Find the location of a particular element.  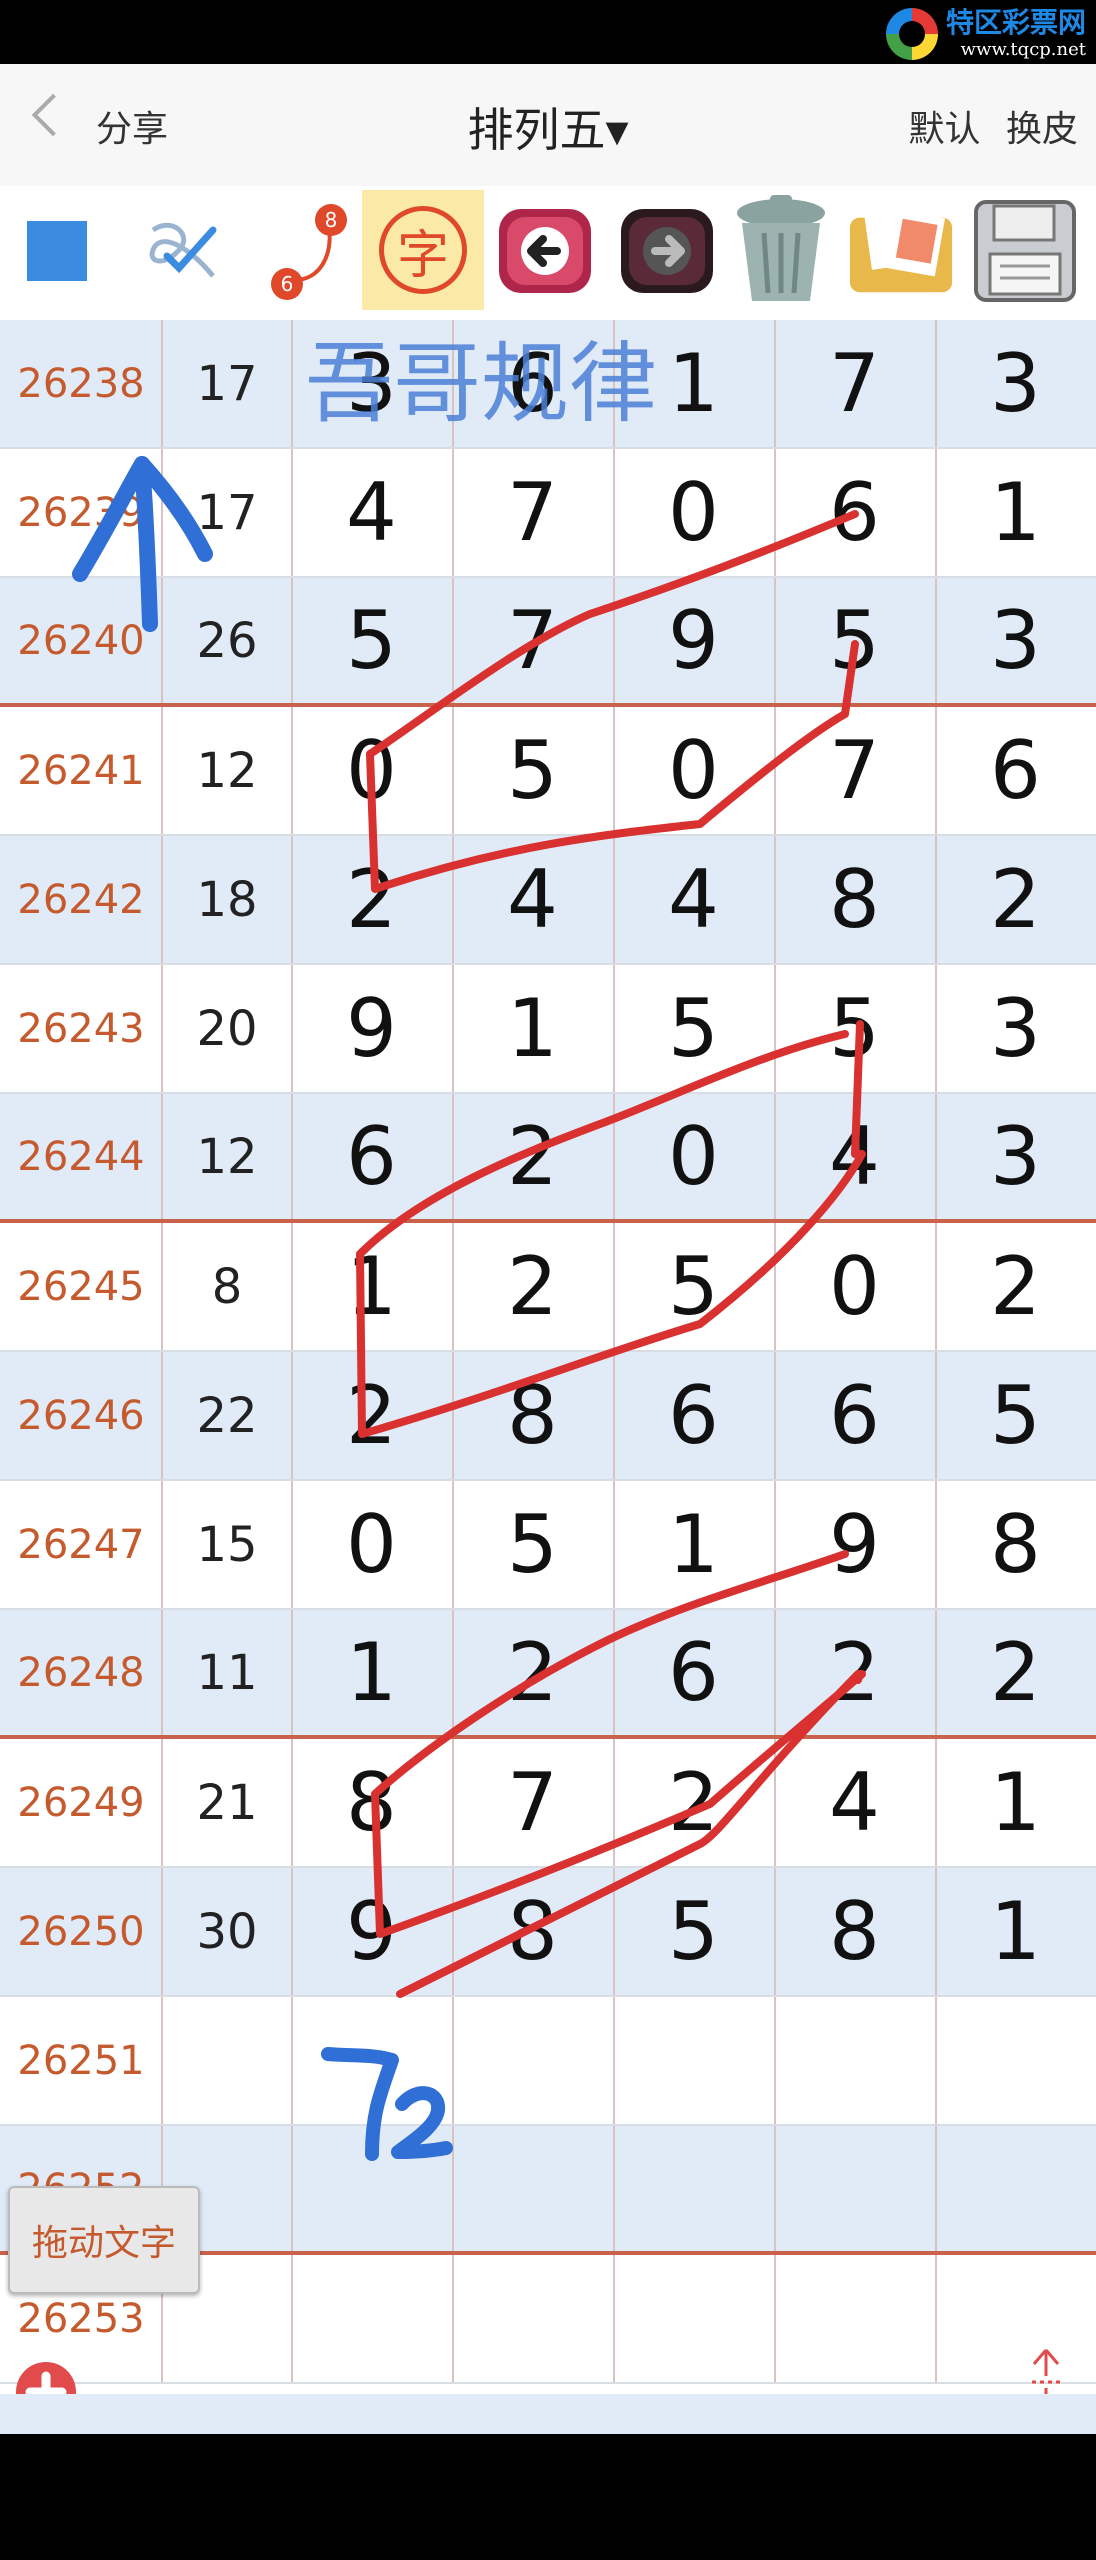

table-row: 26242 18 2 4 4 8 2 is located at coordinates (548, 900).